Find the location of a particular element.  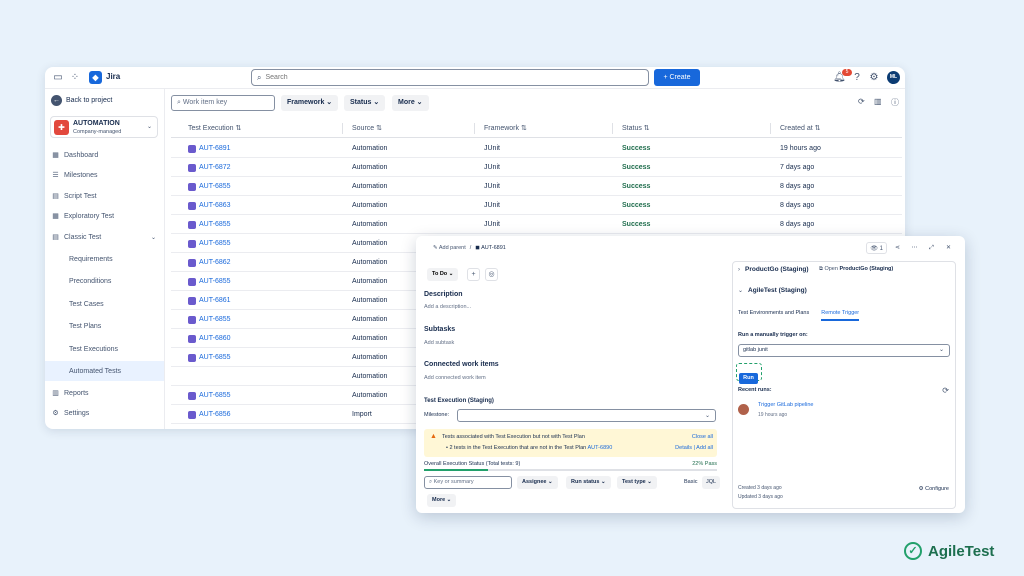

test-execution-key: AUT-6860 is located at coordinates (209, 338).